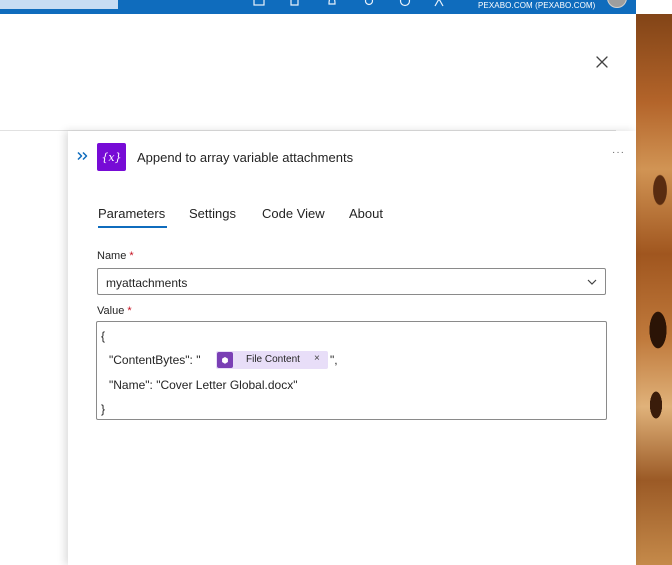 This screenshot has width=672, height=565. What do you see at coordinates (592, 282) in the screenshot?
I see `chevron-down-icon` at bounding box center [592, 282].